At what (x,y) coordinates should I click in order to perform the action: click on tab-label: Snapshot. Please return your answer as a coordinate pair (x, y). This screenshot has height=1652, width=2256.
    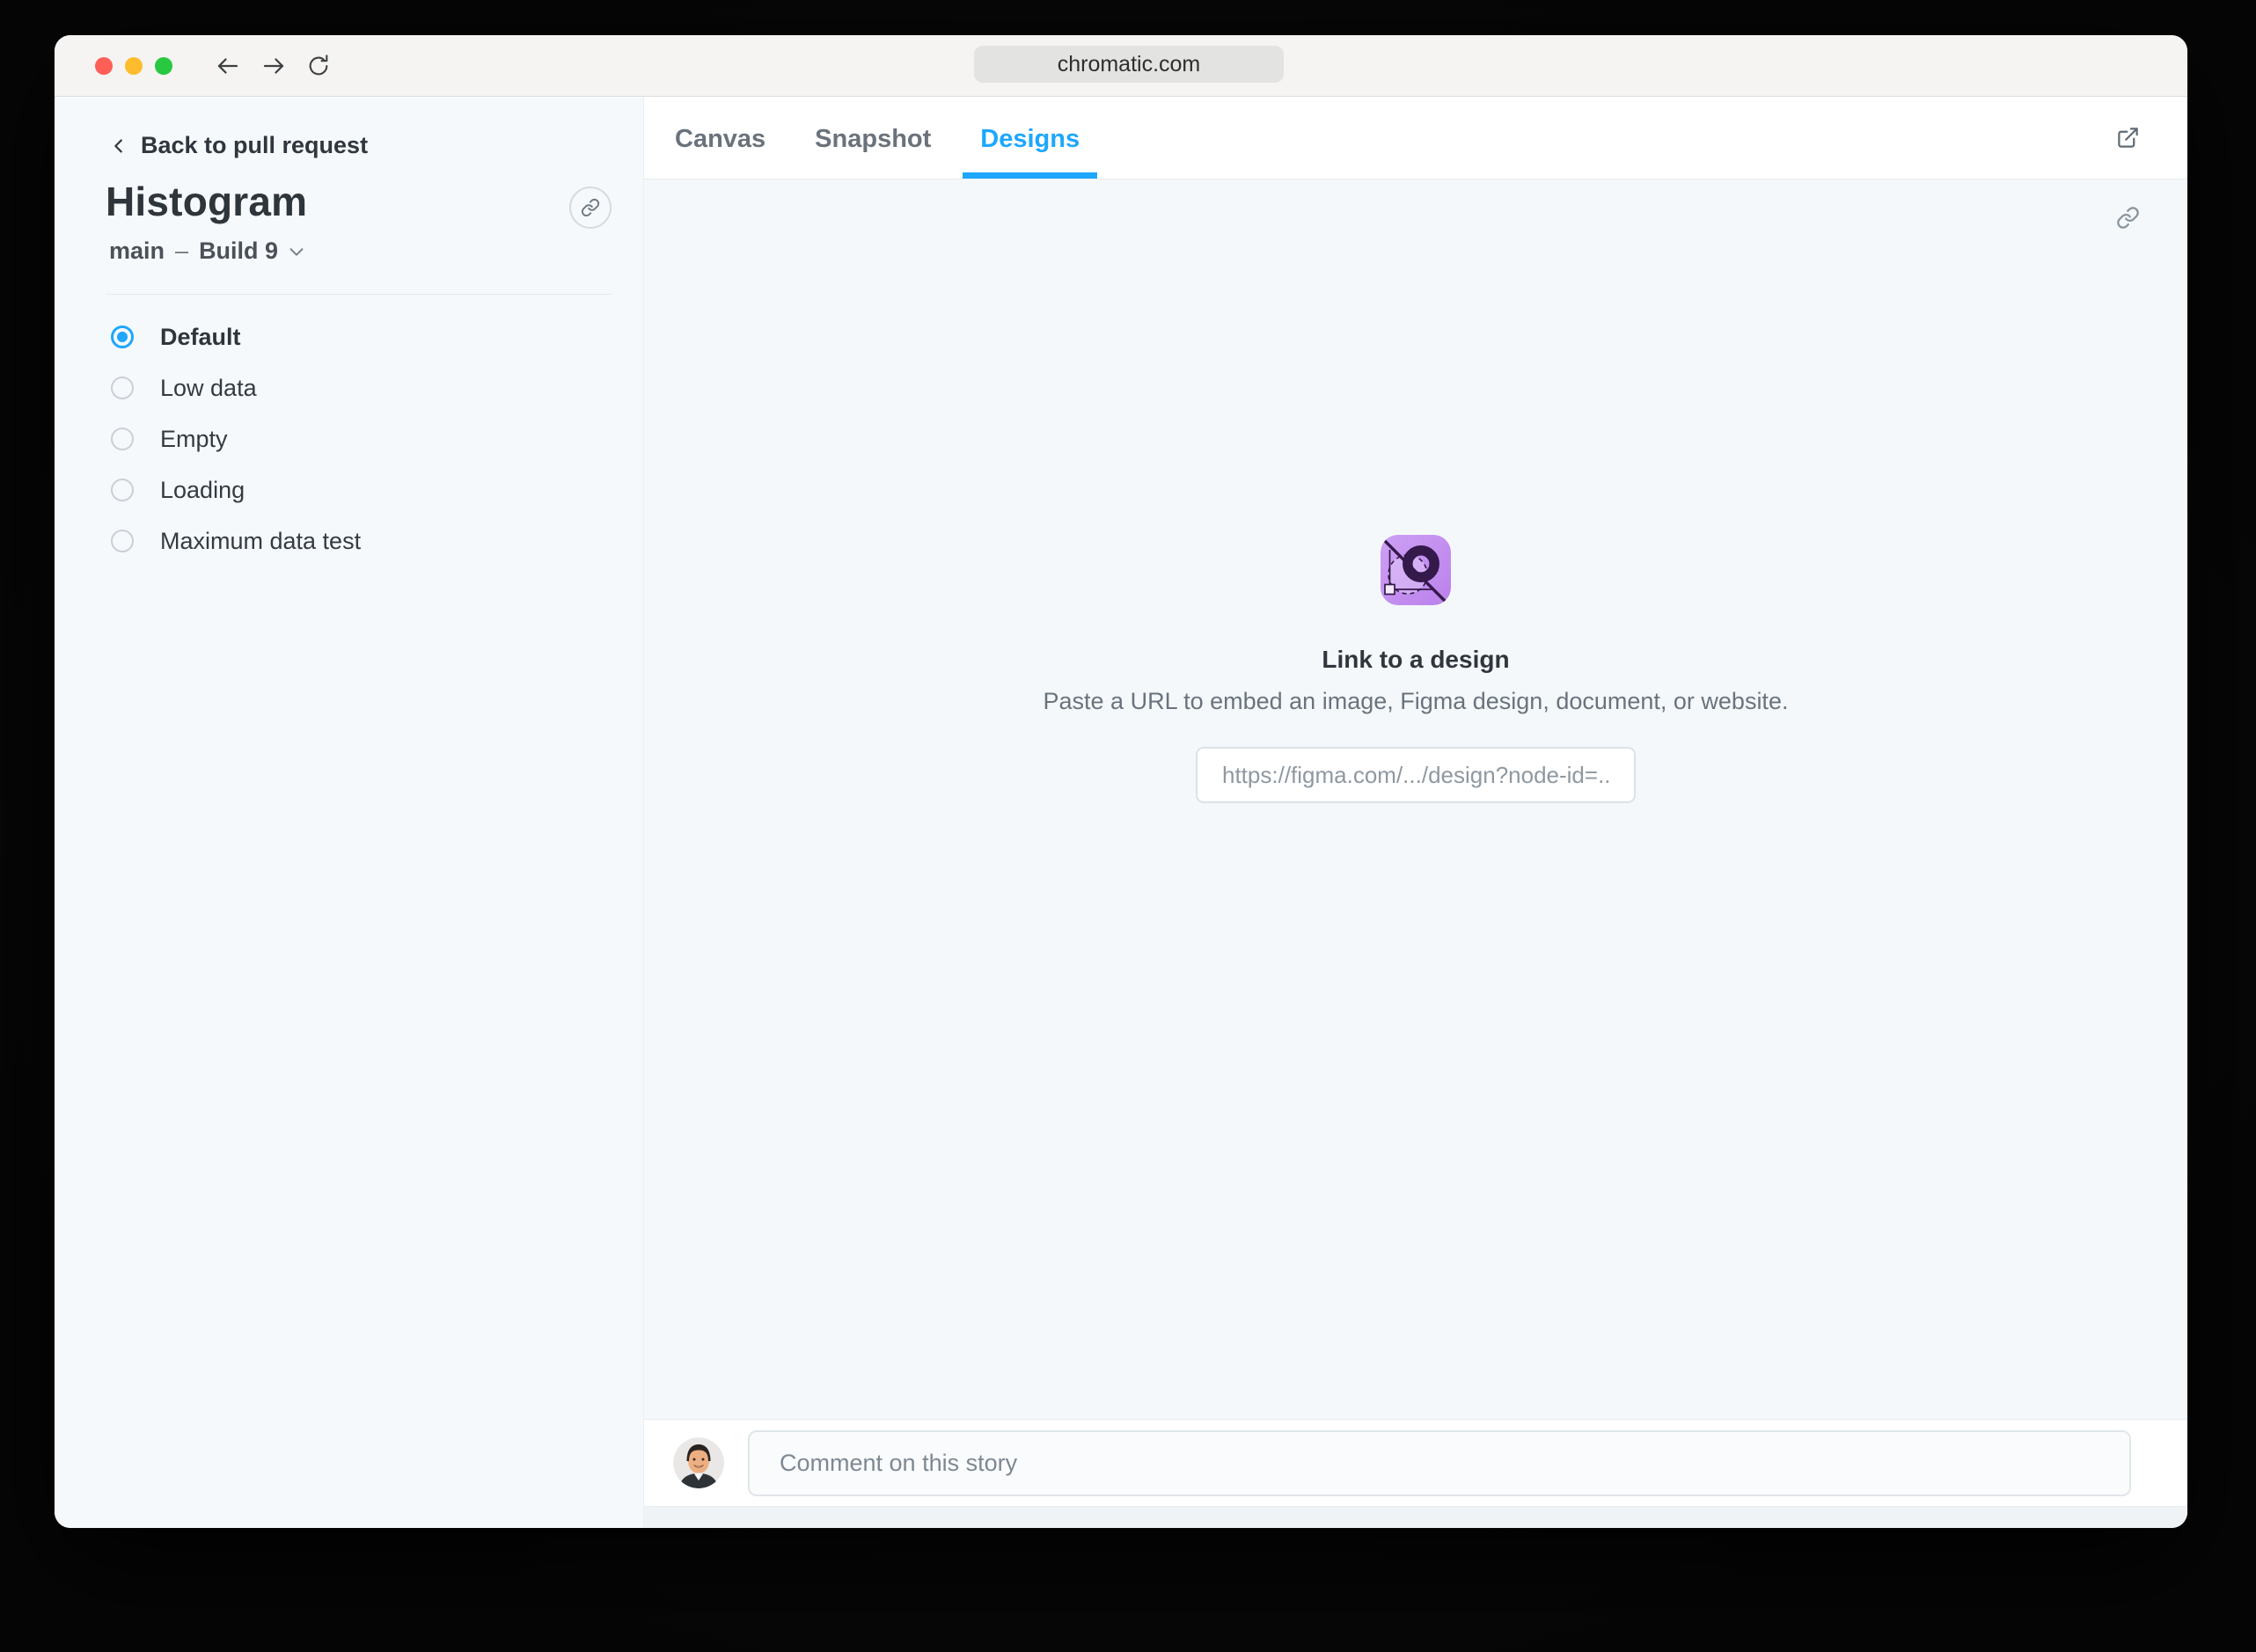
    Looking at the image, I should click on (873, 138).